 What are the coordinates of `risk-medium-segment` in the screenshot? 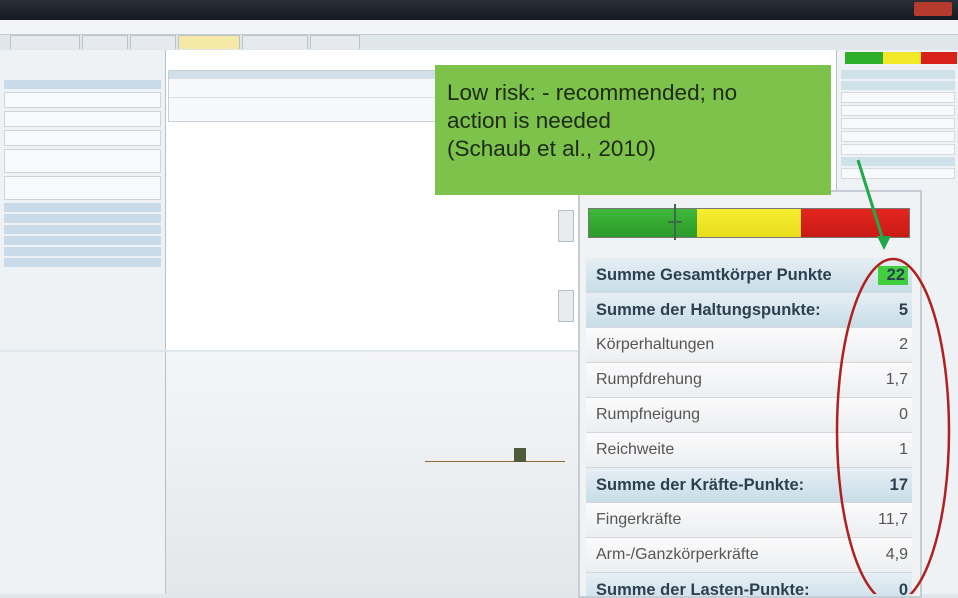 It's located at (749, 223).